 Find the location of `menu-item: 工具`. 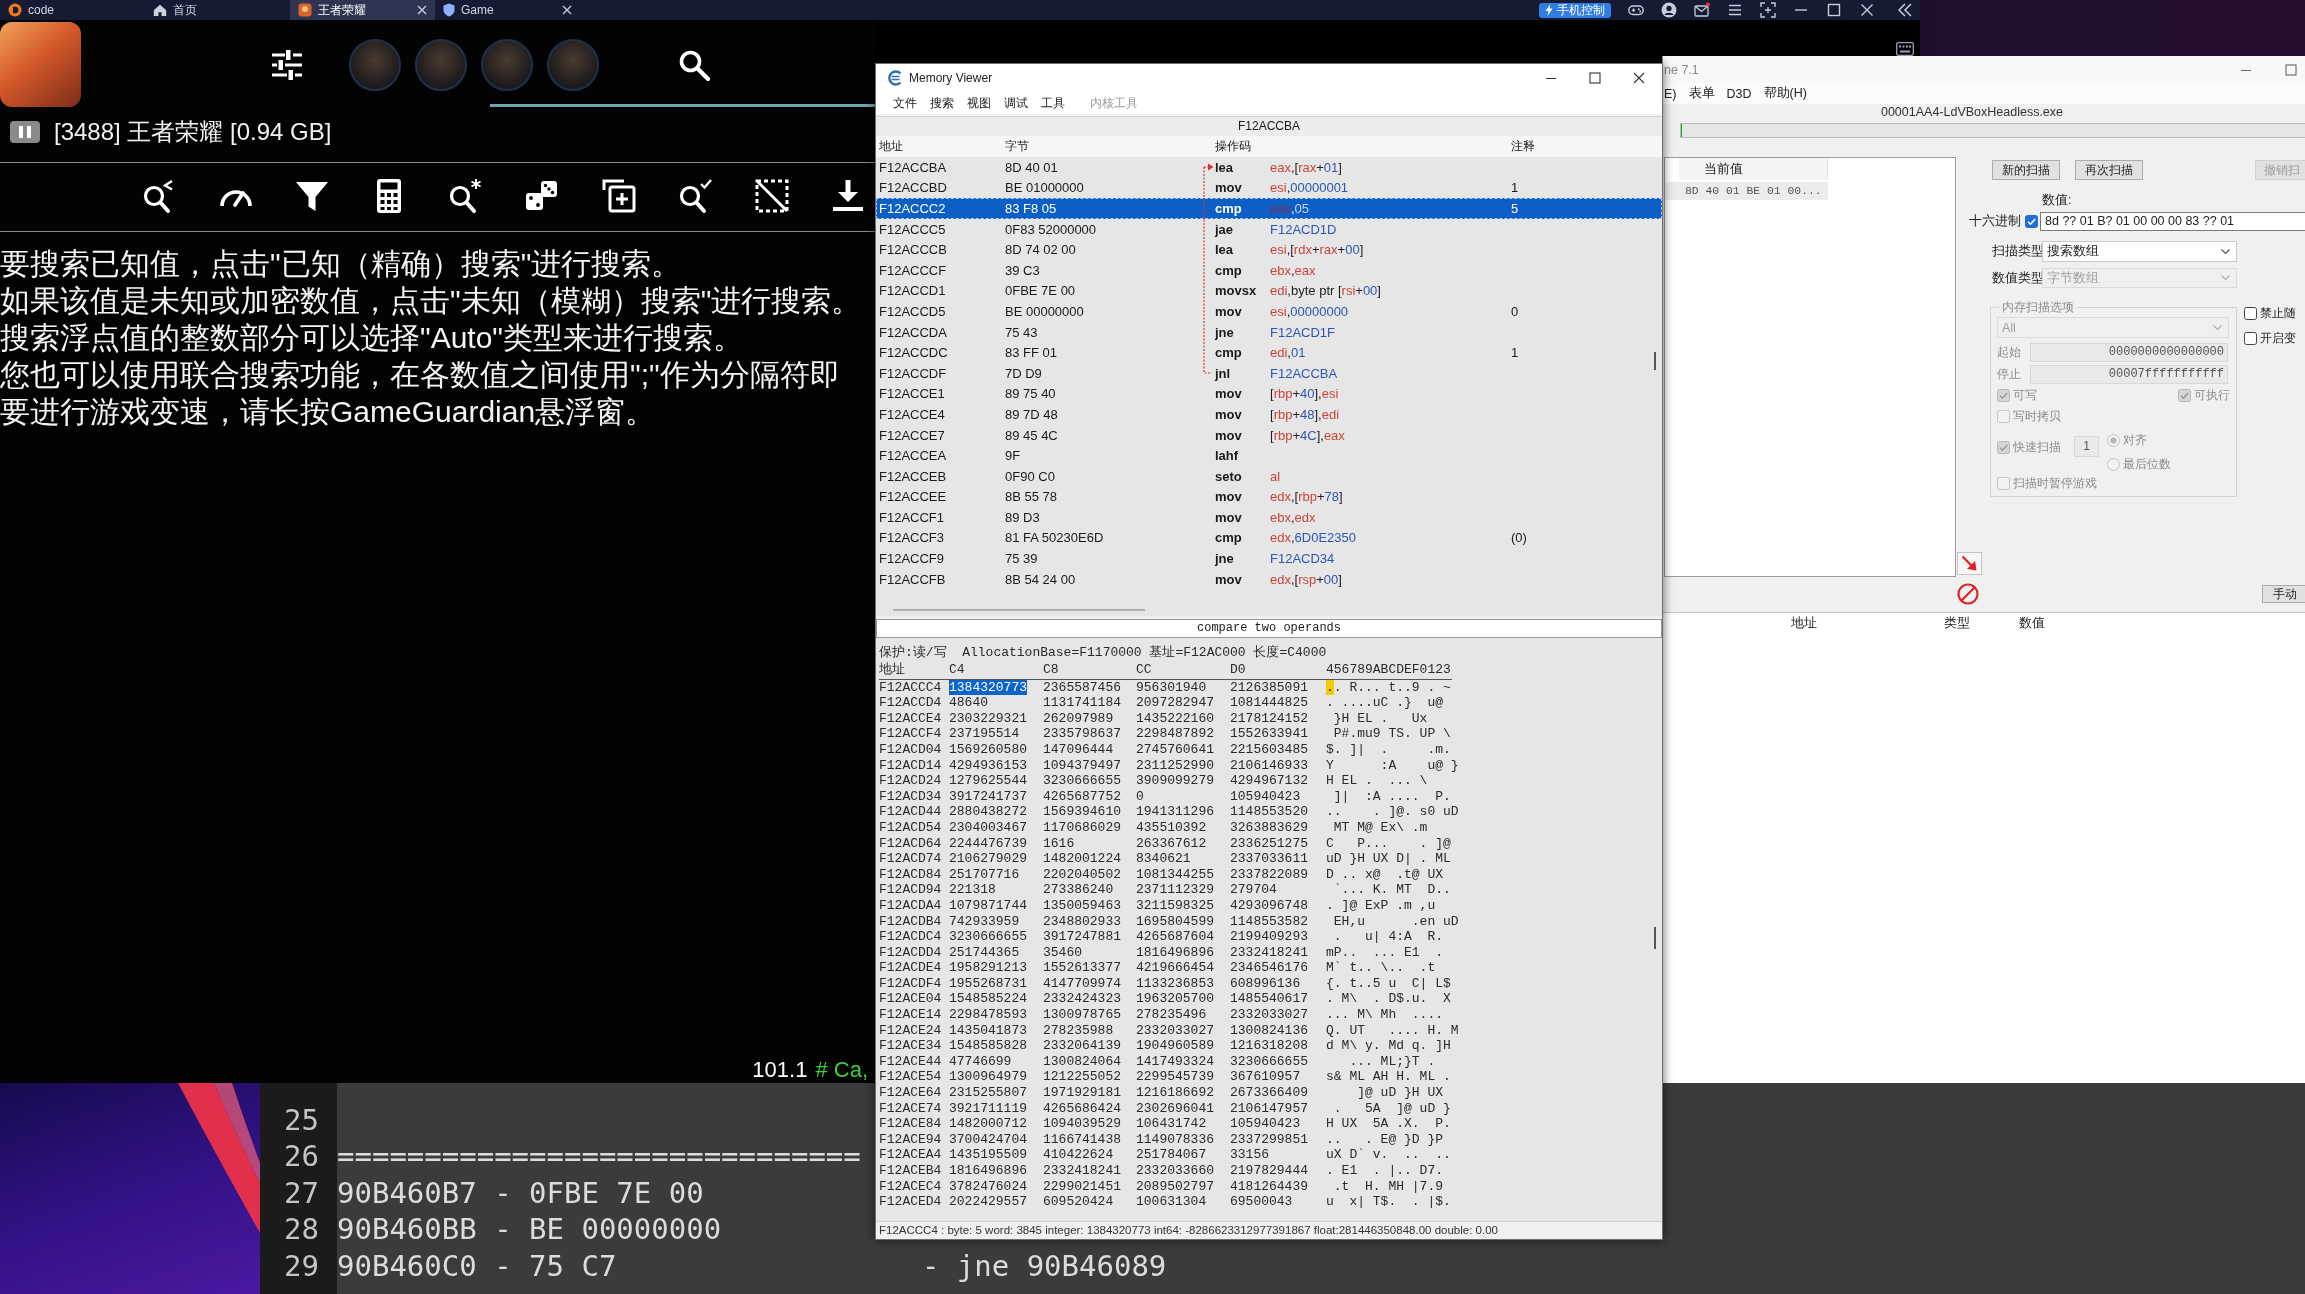

menu-item: 工具 is located at coordinates (1053, 103).